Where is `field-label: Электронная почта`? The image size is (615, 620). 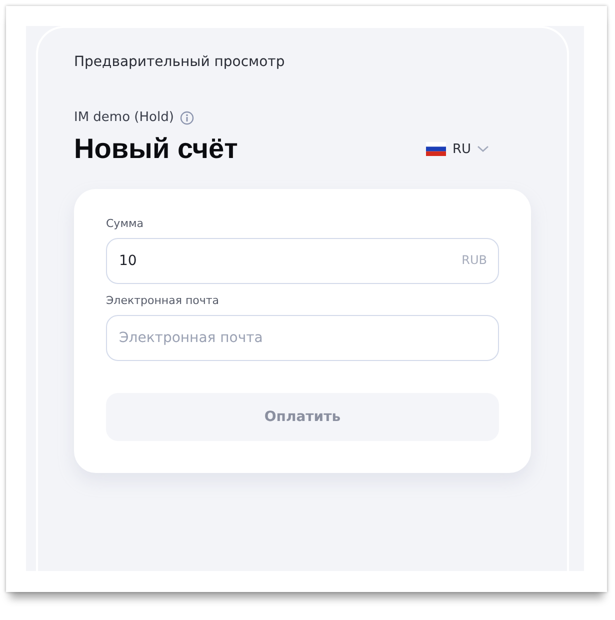 field-label: Электронная почта is located at coordinates (163, 300).